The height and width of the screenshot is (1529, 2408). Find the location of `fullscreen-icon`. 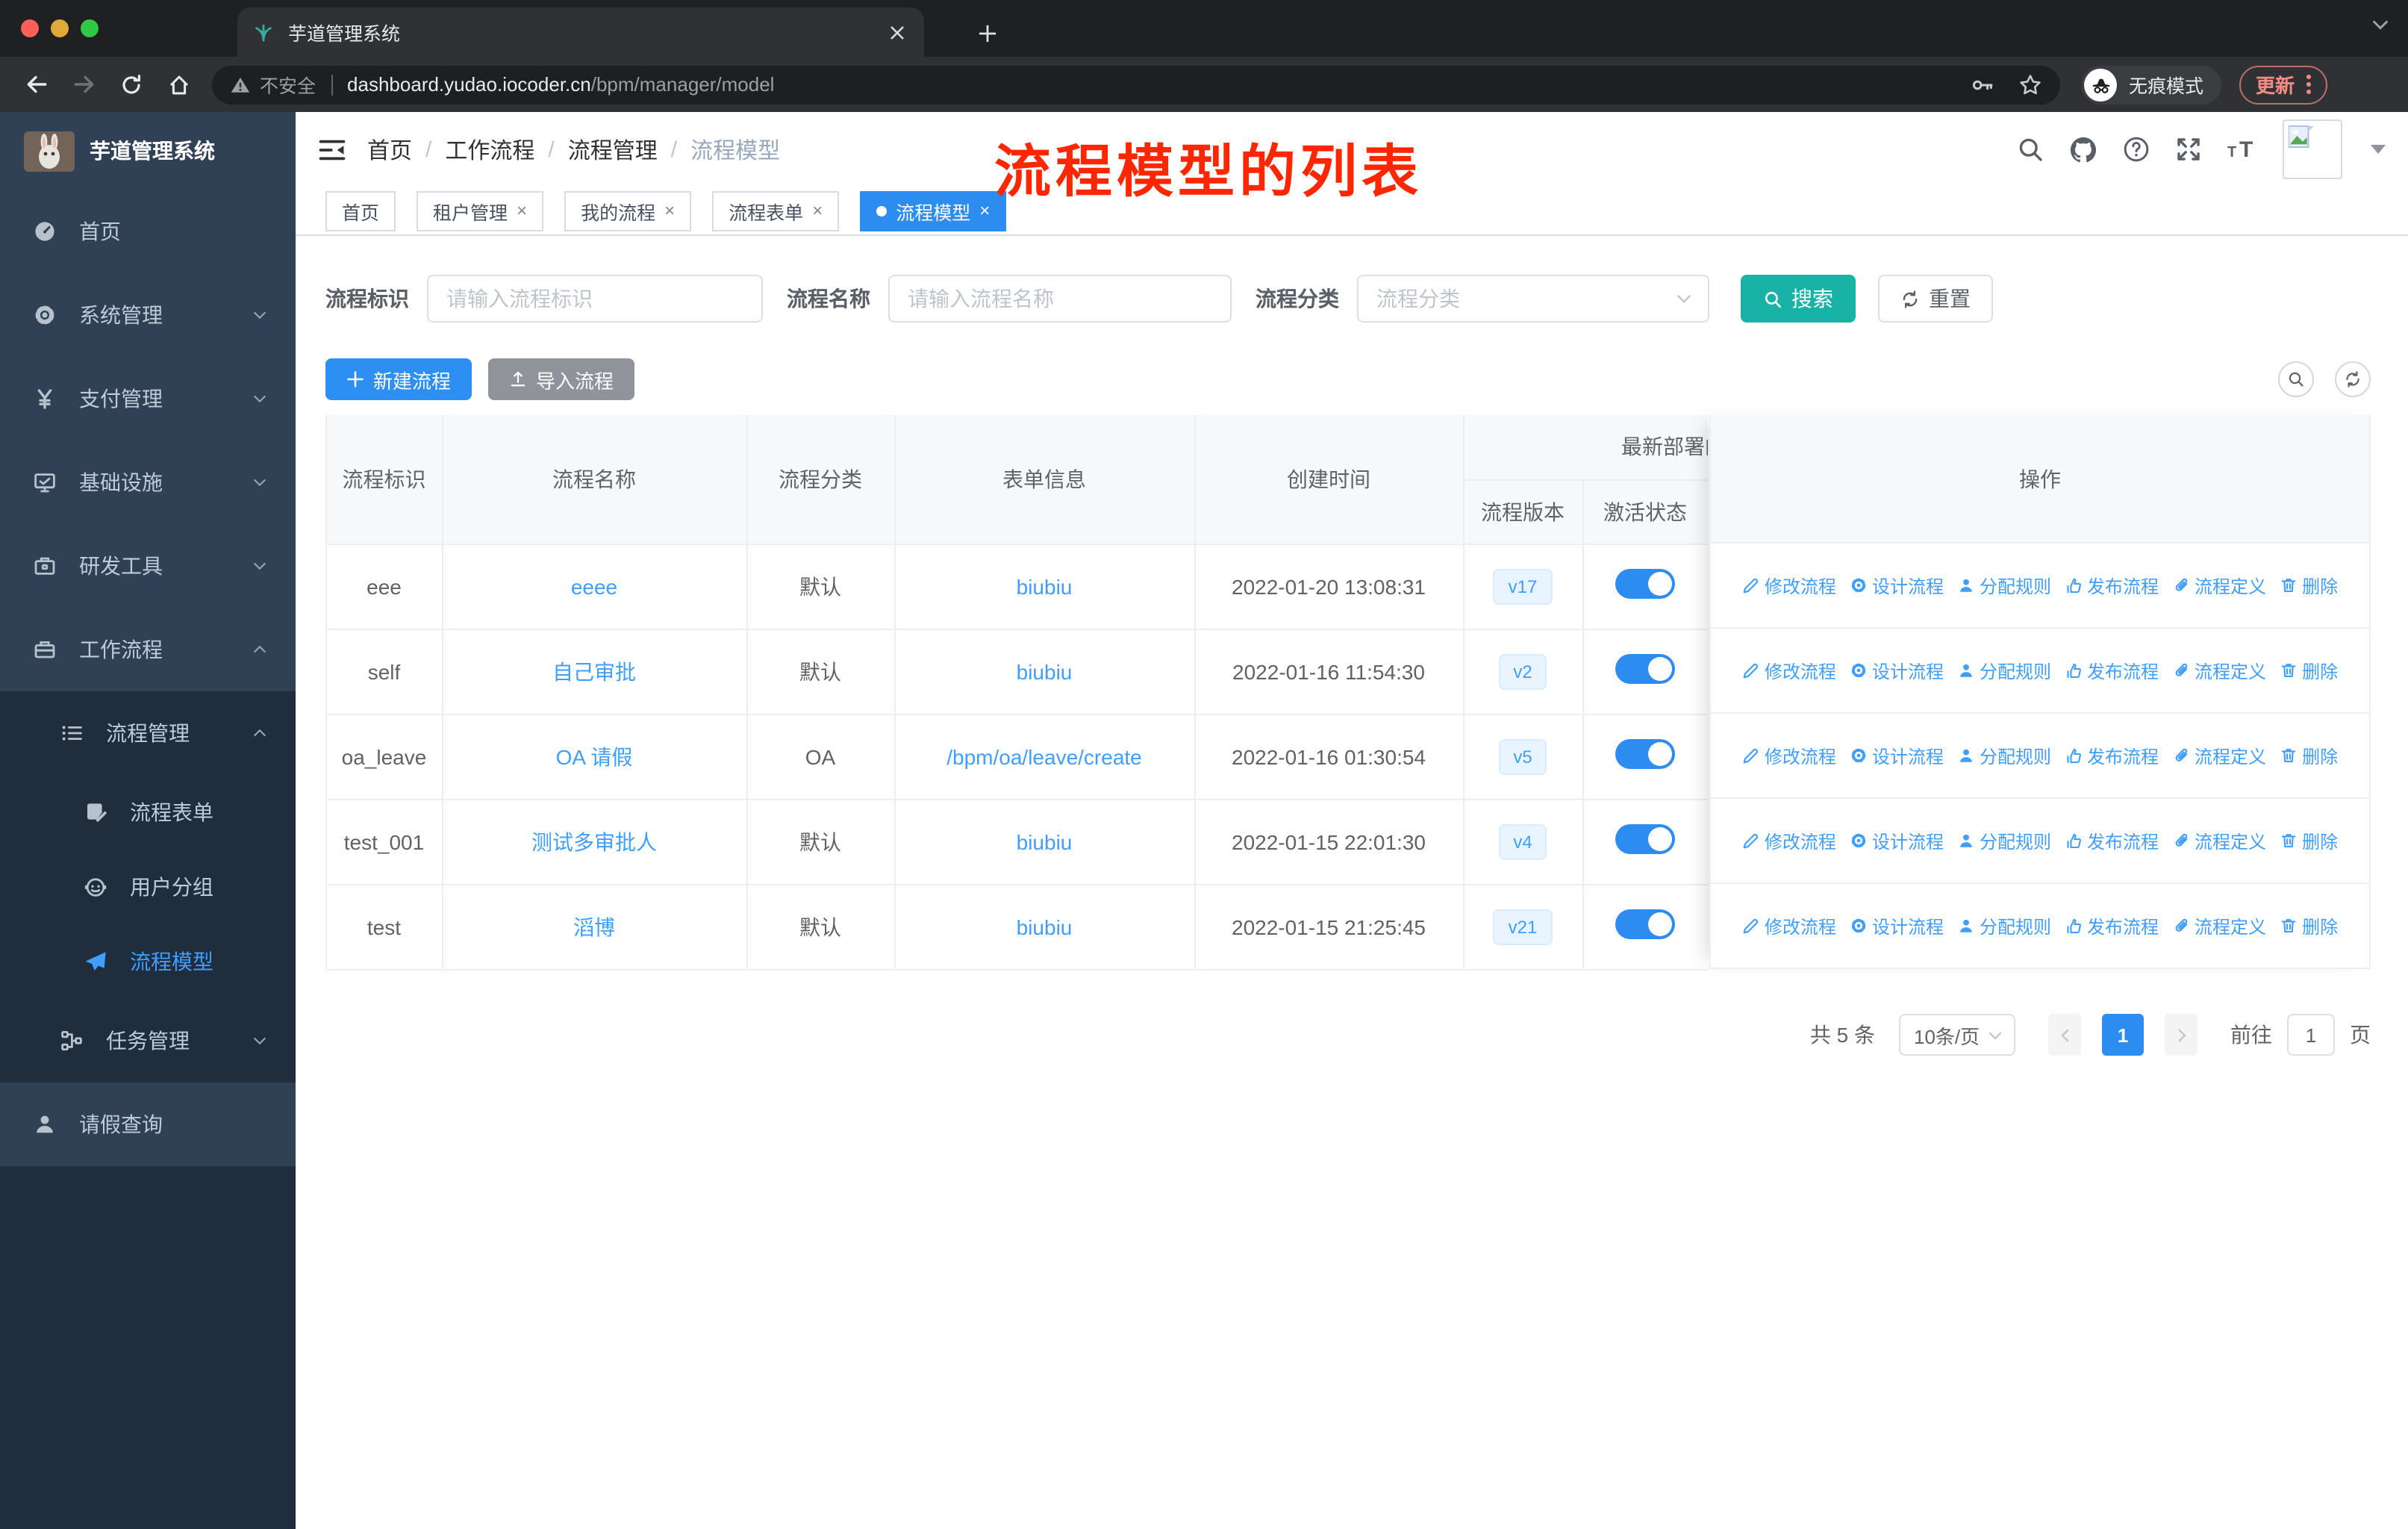

fullscreen-icon is located at coordinates (2188, 149).